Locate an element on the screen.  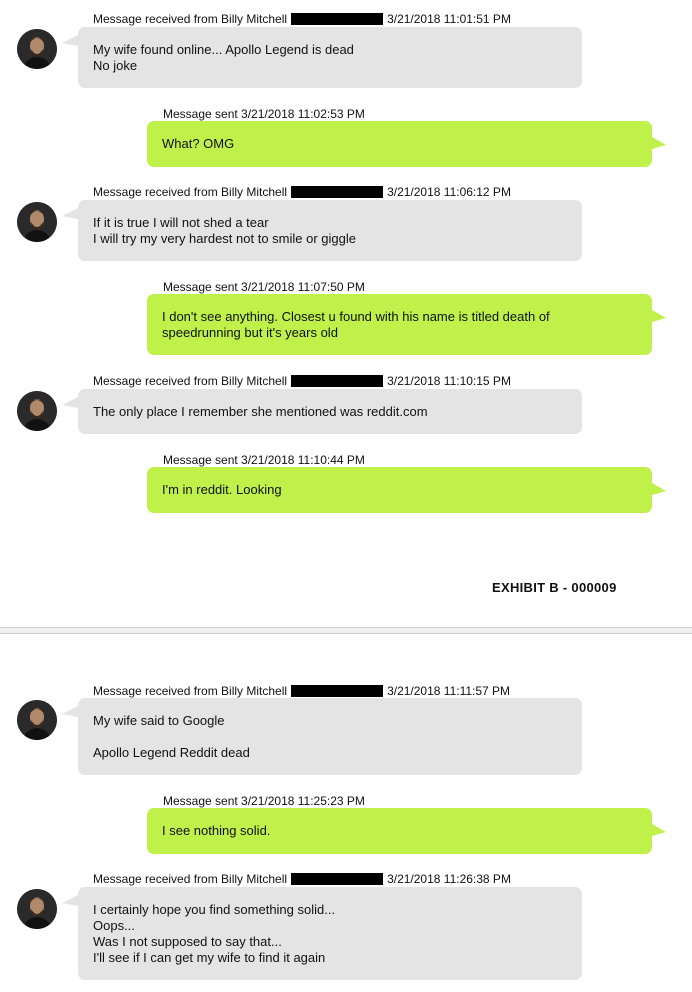
message-bubble: What? OMG is located at coordinates (399, 144).